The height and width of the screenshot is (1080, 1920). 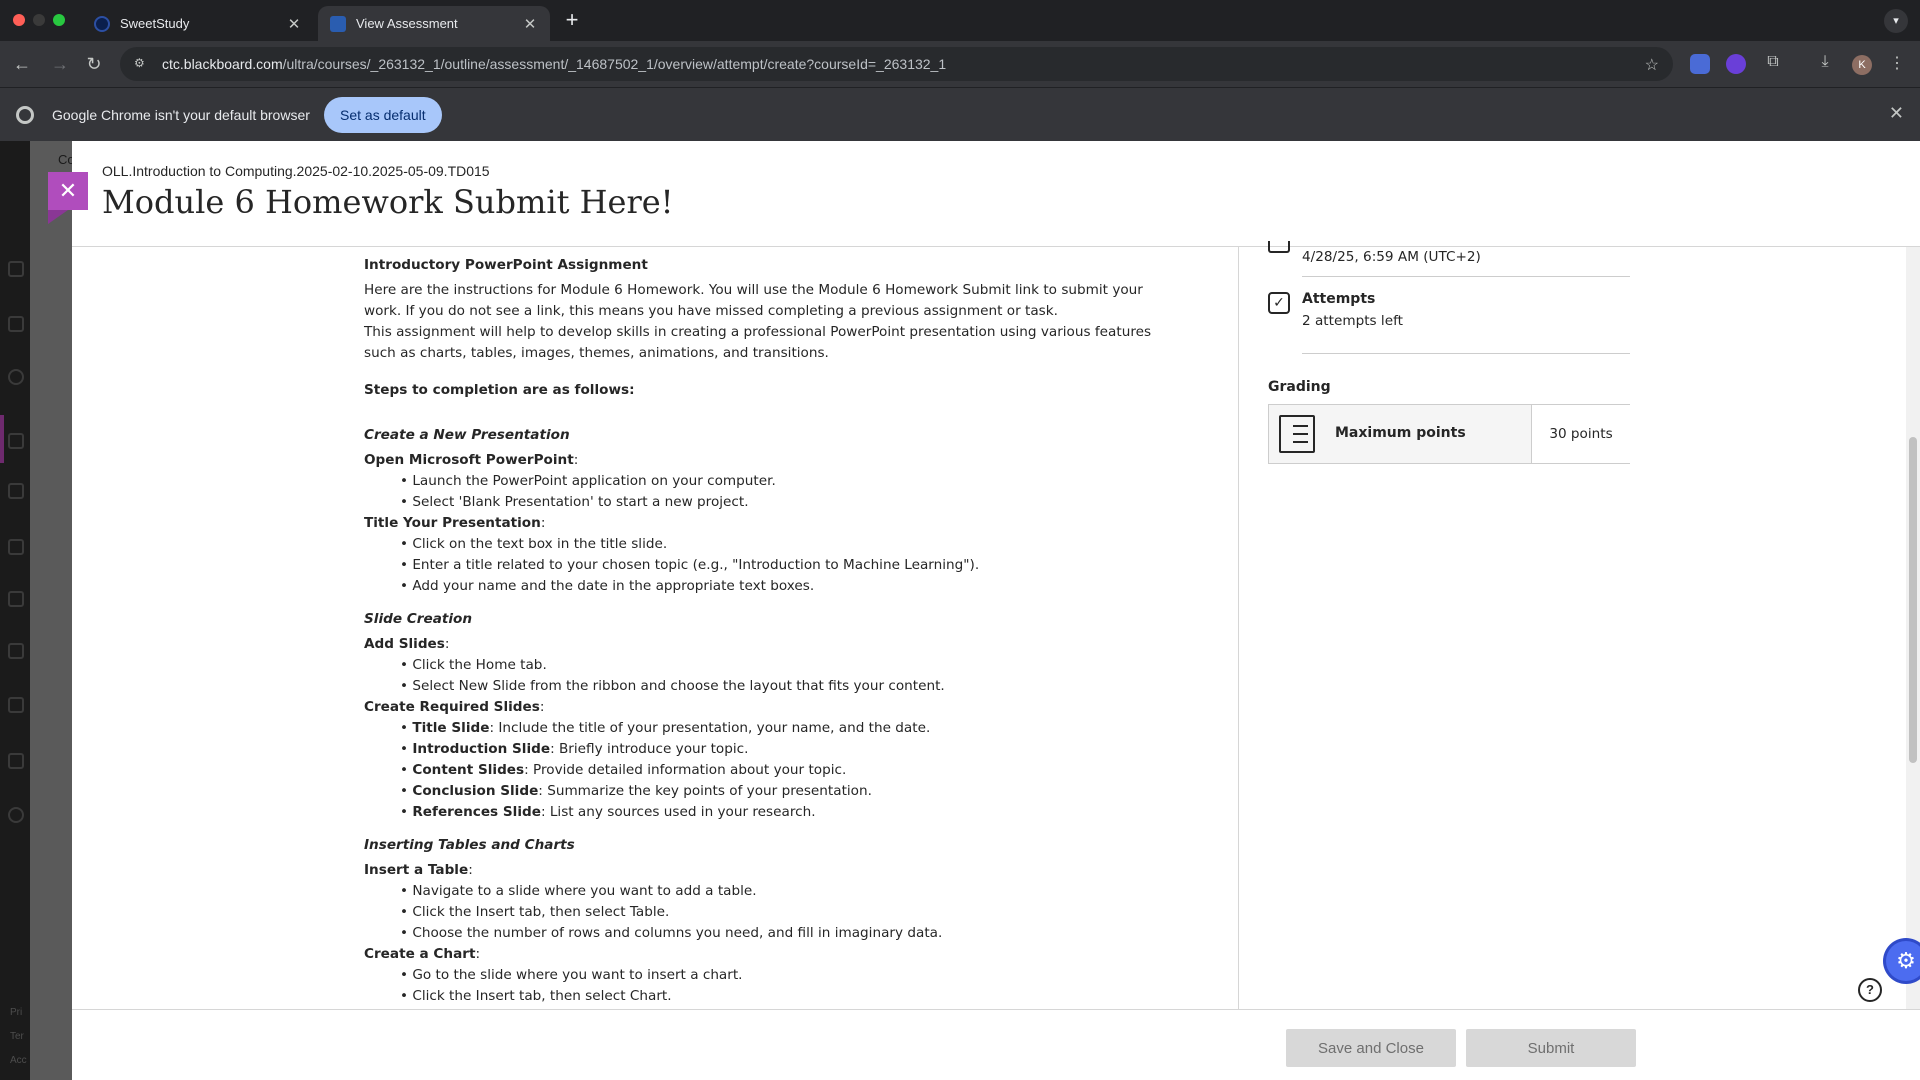 I want to click on list-item: Click the Insert tab, then select Table., so click(x=819, y=912).